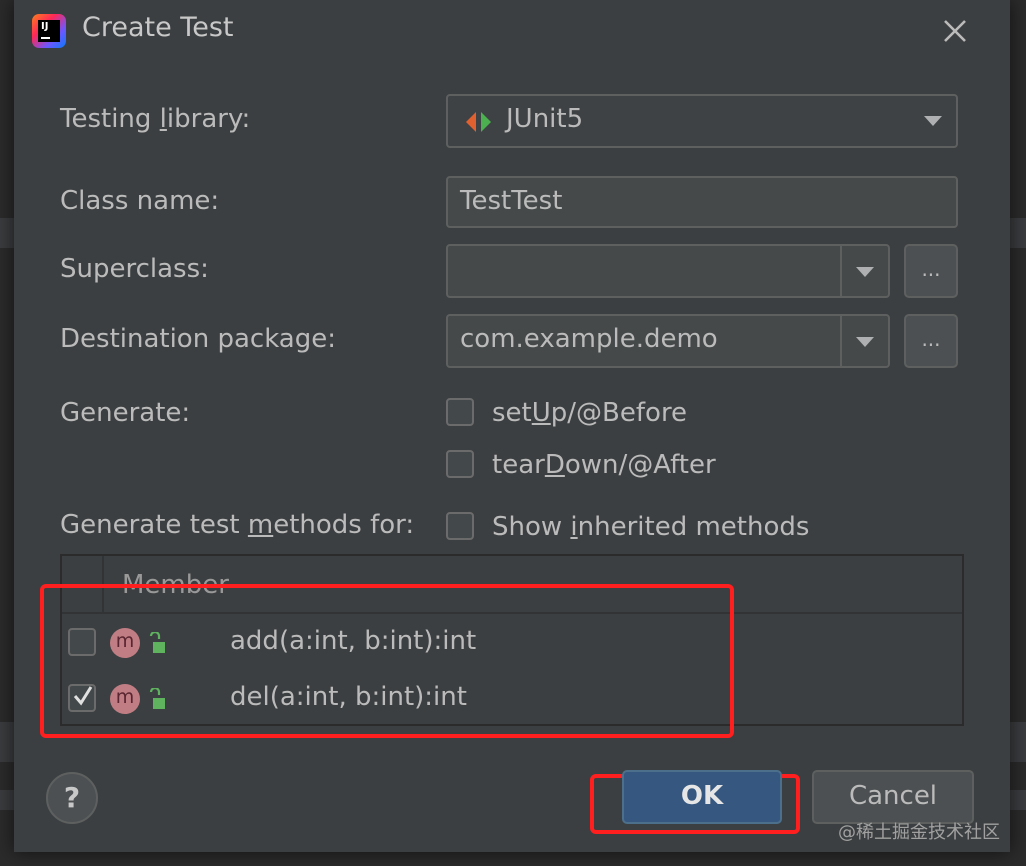 The height and width of the screenshot is (866, 1026). Describe the element at coordinates (919, 832) in the screenshot. I see `watermark: @稀土掘金技术社区` at that location.